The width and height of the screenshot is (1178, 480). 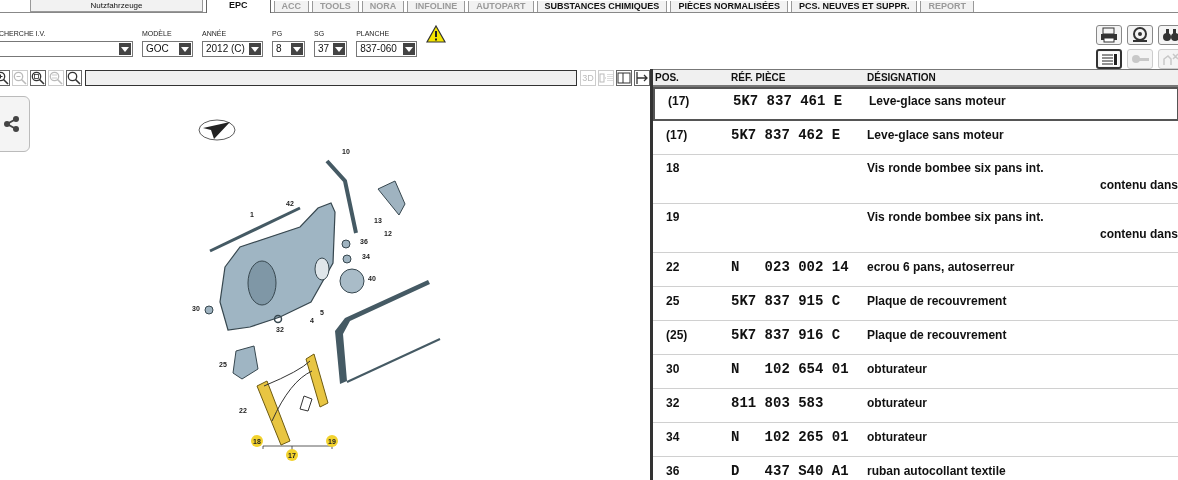 What do you see at coordinates (673, 437) in the screenshot?
I see `table-cell-text: 34` at bounding box center [673, 437].